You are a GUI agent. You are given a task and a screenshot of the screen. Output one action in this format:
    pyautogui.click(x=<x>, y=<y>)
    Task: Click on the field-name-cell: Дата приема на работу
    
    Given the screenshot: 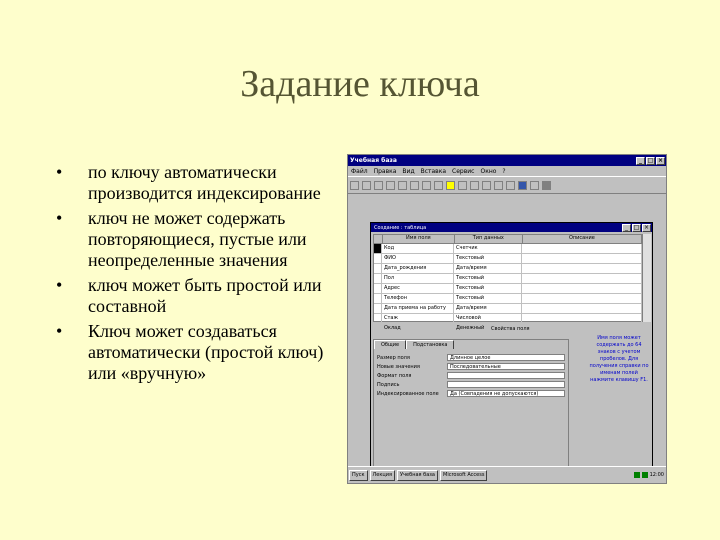 What is the action you would take?
    pyautogui.click(x=418, y=308)
    